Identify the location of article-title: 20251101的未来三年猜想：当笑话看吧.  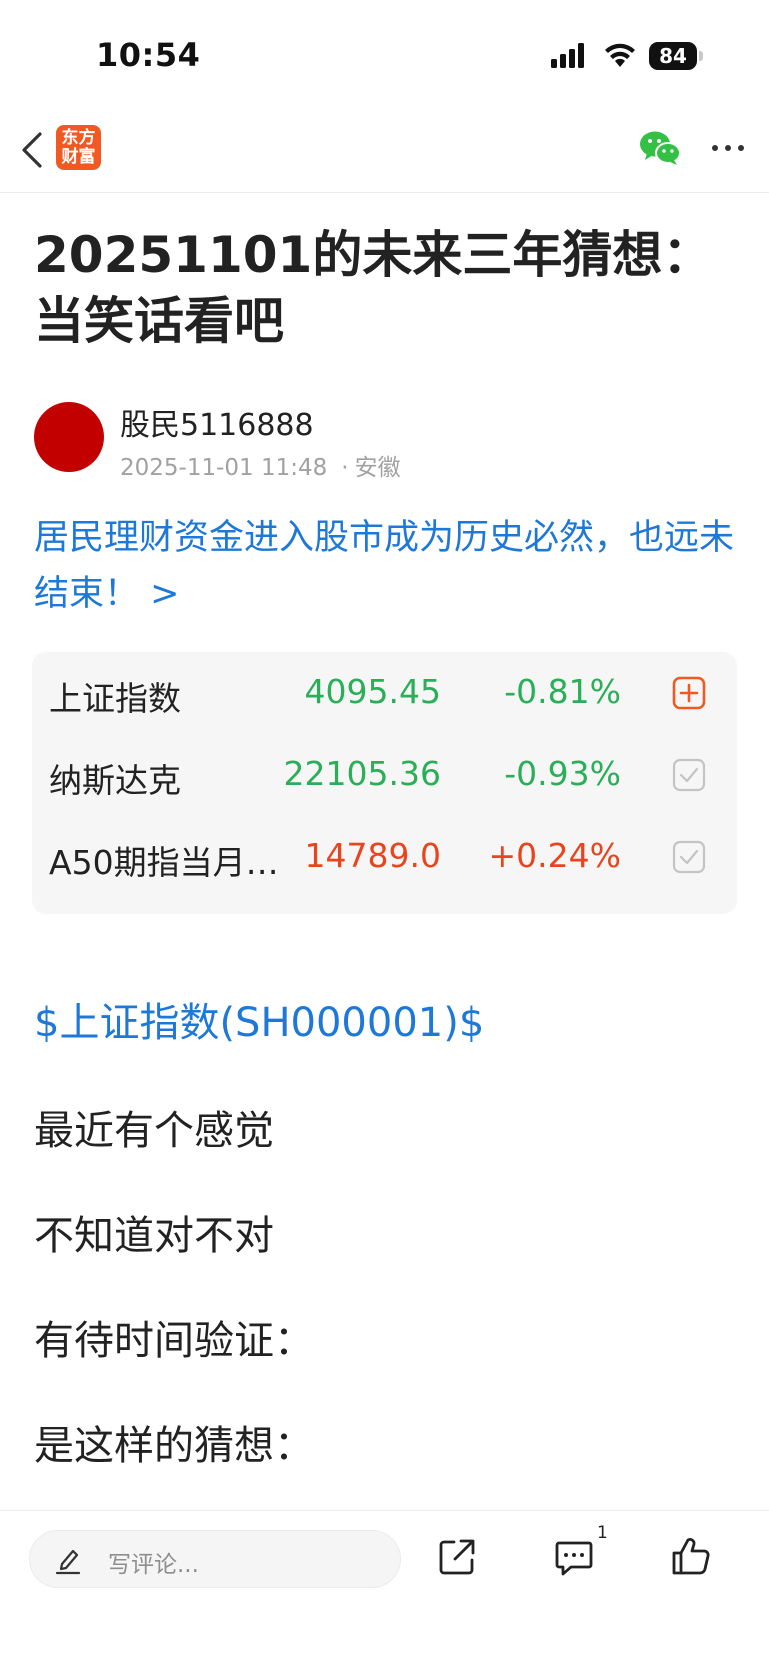
(373, 288).